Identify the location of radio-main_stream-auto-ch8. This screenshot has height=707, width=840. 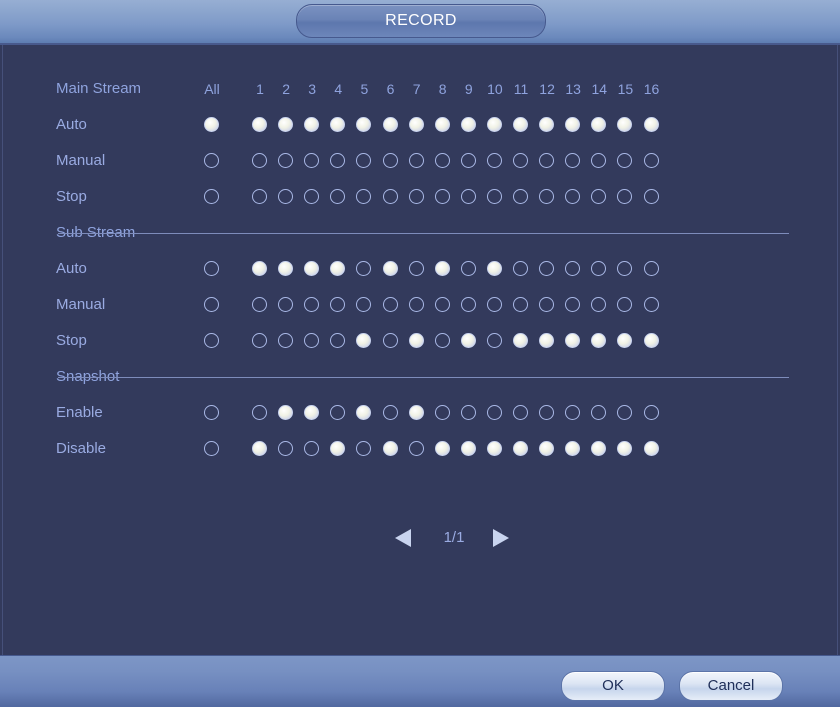
(442, 124).